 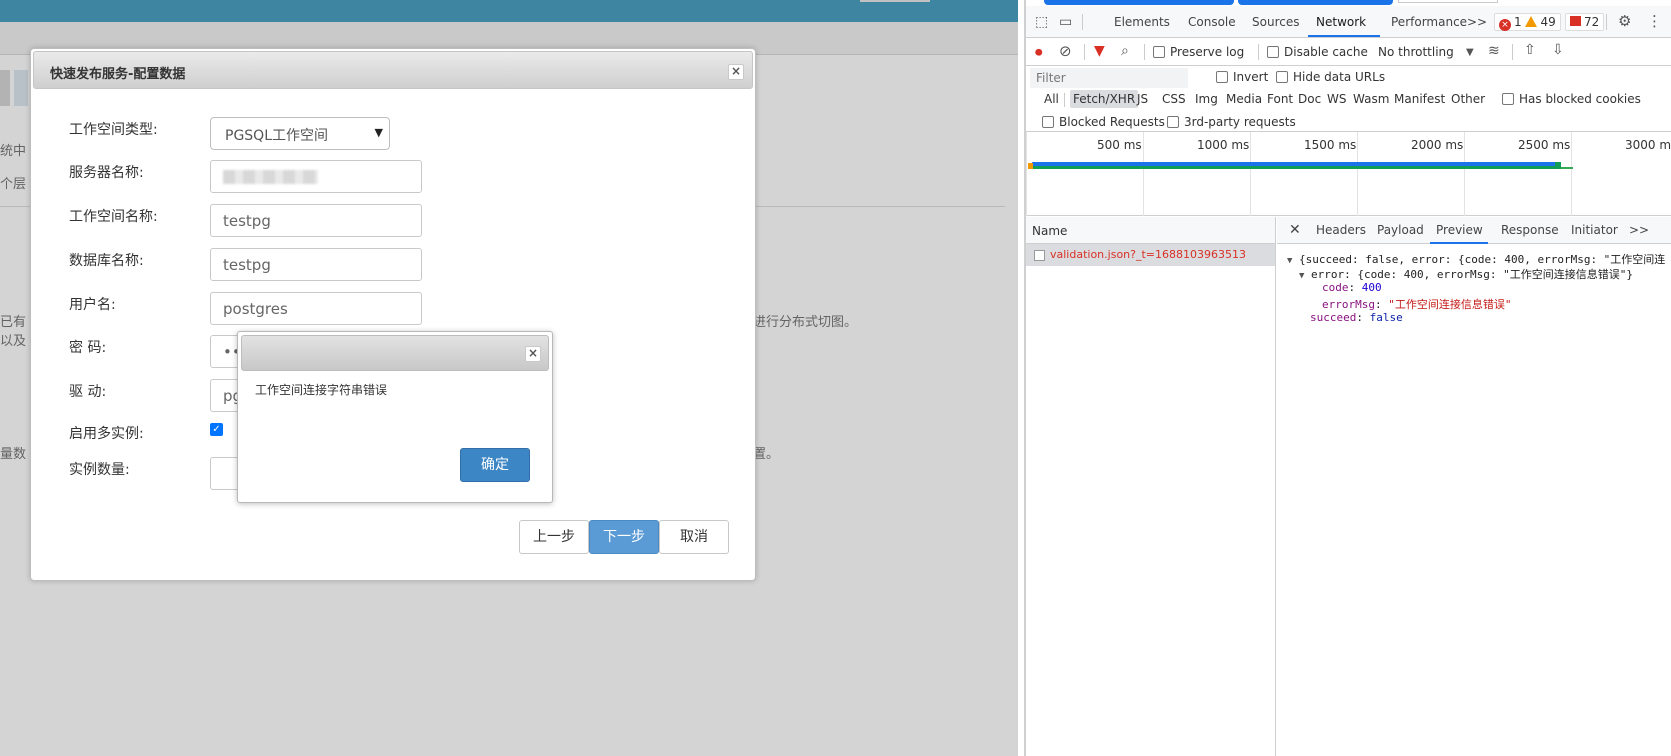 What do you see at coordinates (1309, 99) in the screenshot?
I see `type-doc: Doc` at bounding box center [1309, 99].